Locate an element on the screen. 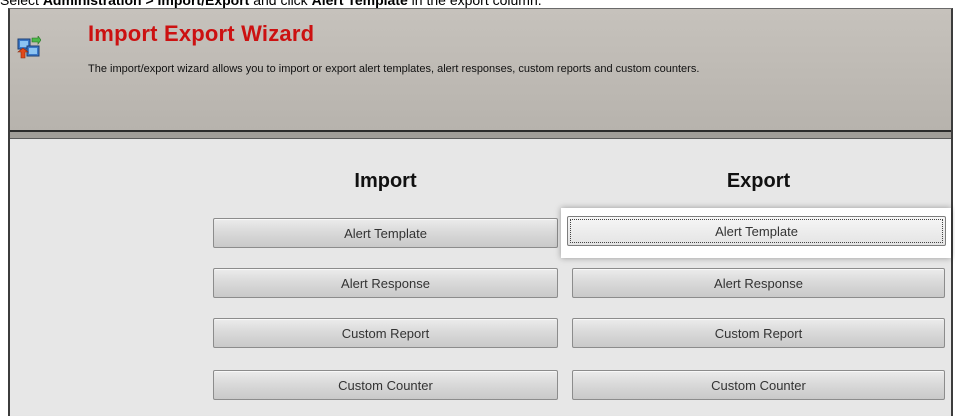 The image size is (955, 416). import-custom-counter-button: Custom Counter is located at coordinates (385, 385).